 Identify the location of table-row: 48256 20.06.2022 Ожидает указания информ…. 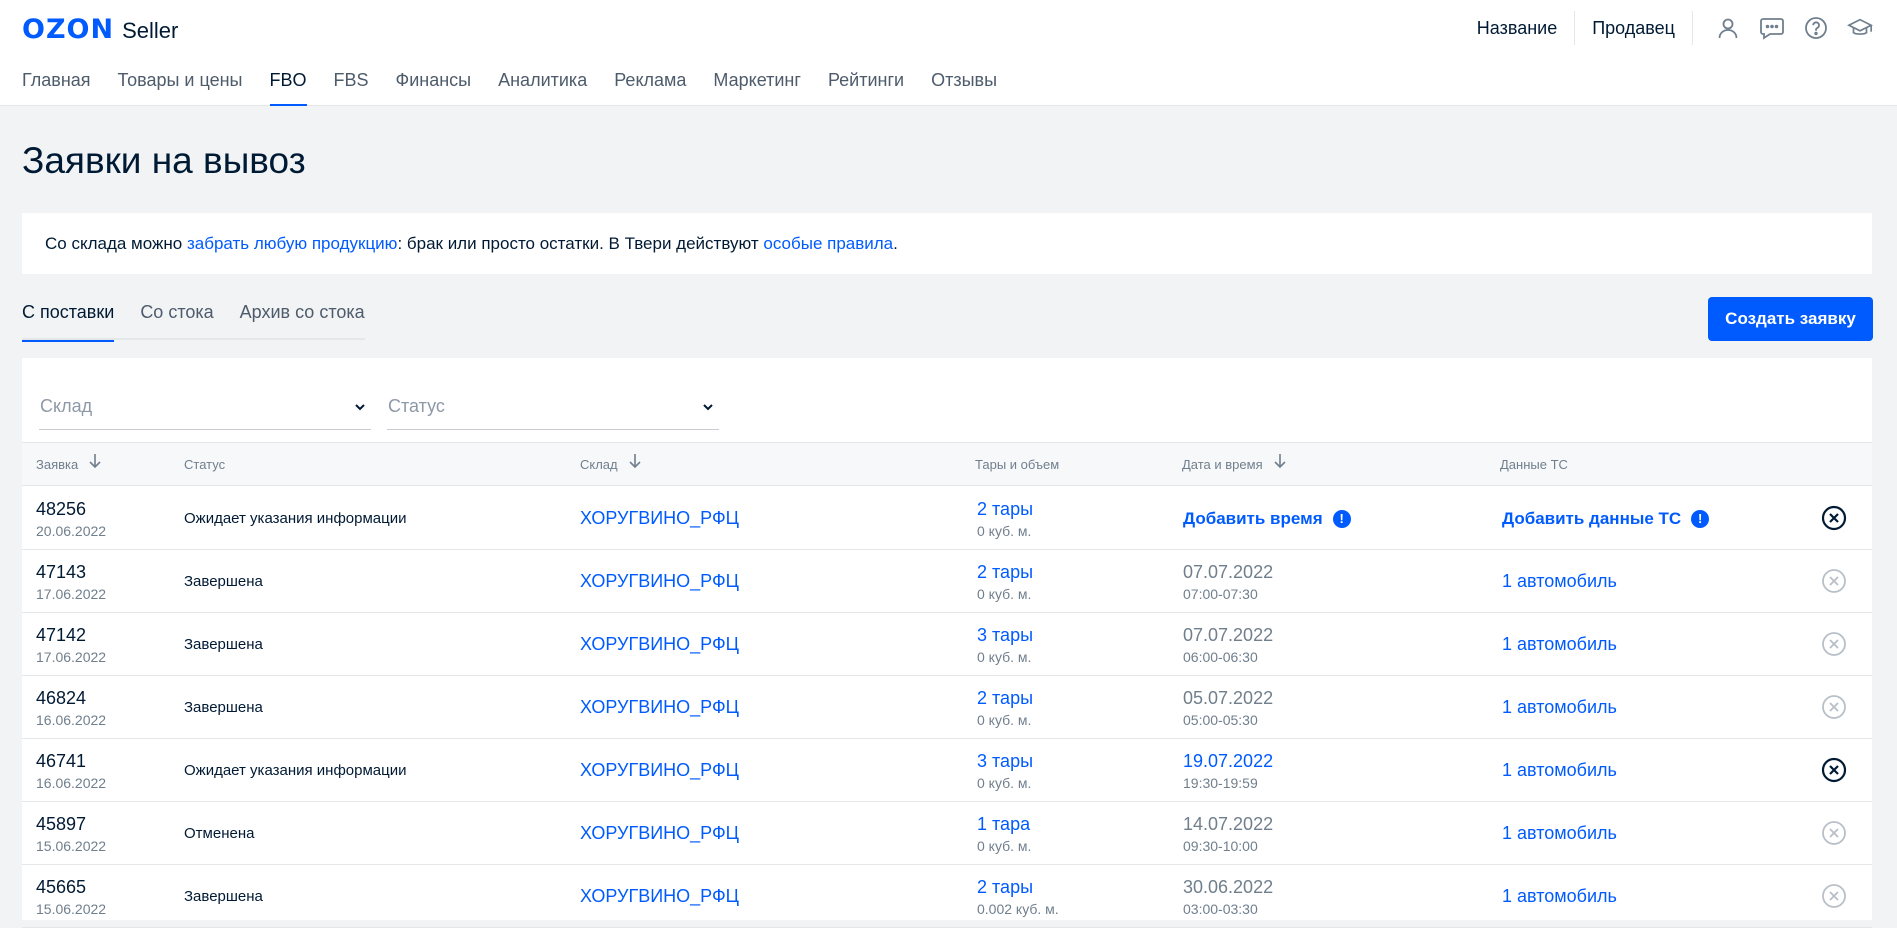
(947, 518).